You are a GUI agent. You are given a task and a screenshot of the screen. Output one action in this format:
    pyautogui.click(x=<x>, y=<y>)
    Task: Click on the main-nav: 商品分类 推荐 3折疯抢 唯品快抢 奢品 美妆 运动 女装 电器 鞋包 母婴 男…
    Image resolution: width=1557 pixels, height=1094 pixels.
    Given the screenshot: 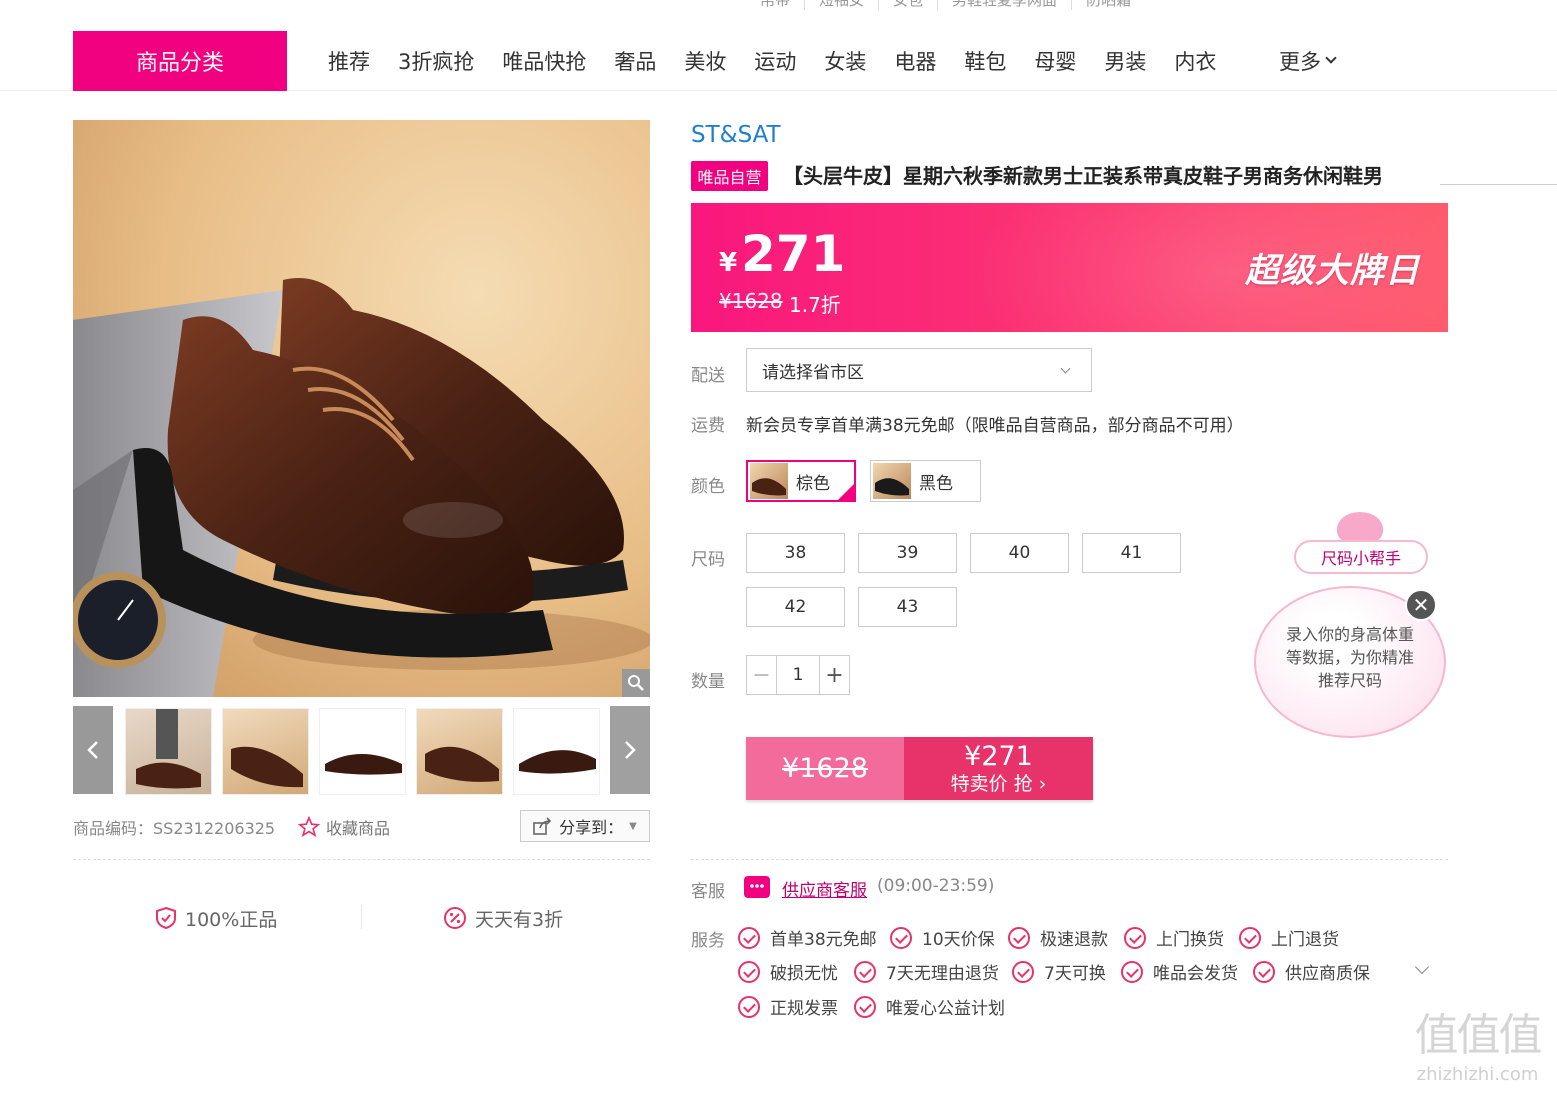 What is the action you would take?
    pyautogui.click(x=778, y=60)
    